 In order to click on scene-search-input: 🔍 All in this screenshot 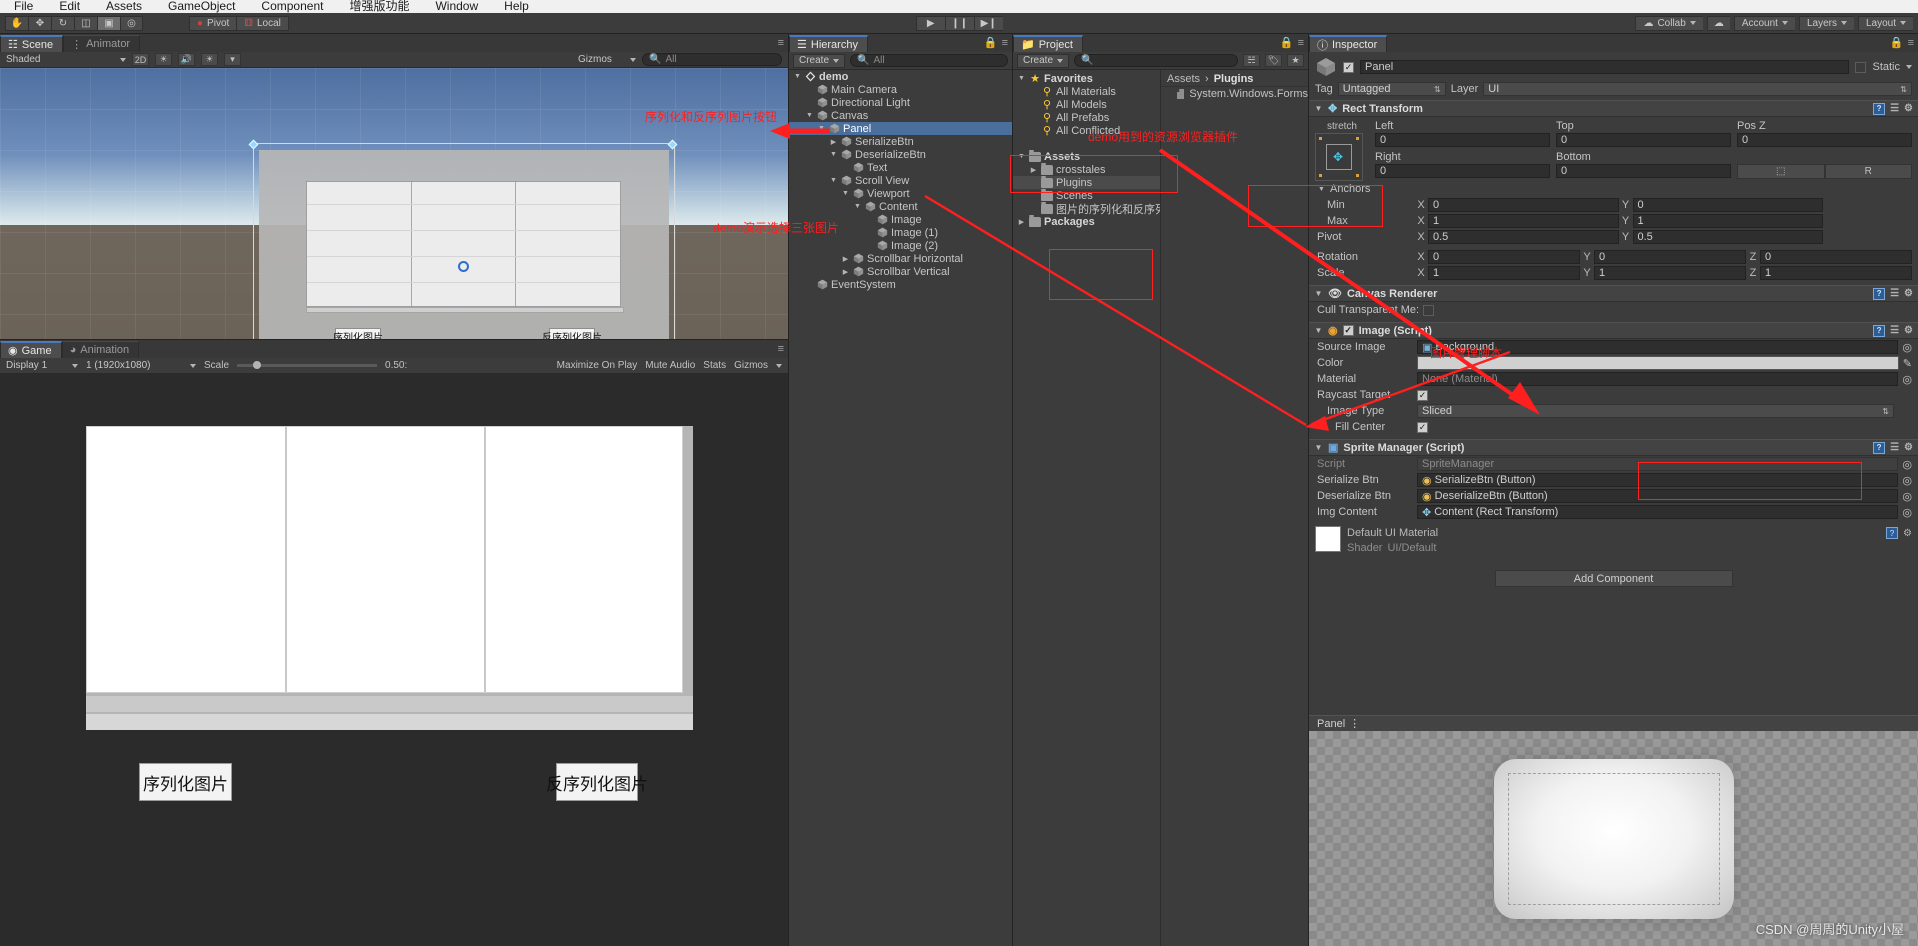, I will do `click(712, 59)`.